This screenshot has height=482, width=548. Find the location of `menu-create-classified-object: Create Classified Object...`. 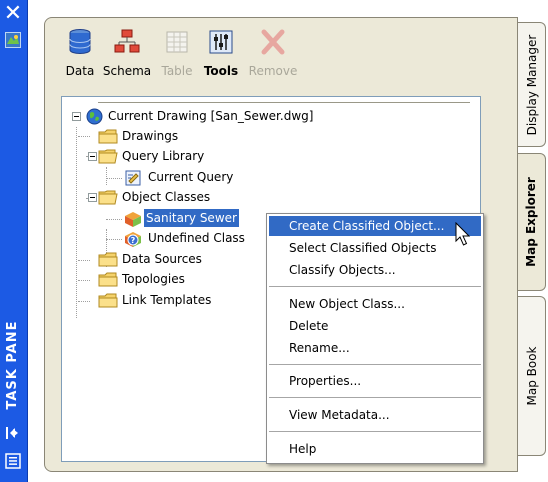

menu-create-classified-object: Create Classified Object... is located at coordinates (375, 226).